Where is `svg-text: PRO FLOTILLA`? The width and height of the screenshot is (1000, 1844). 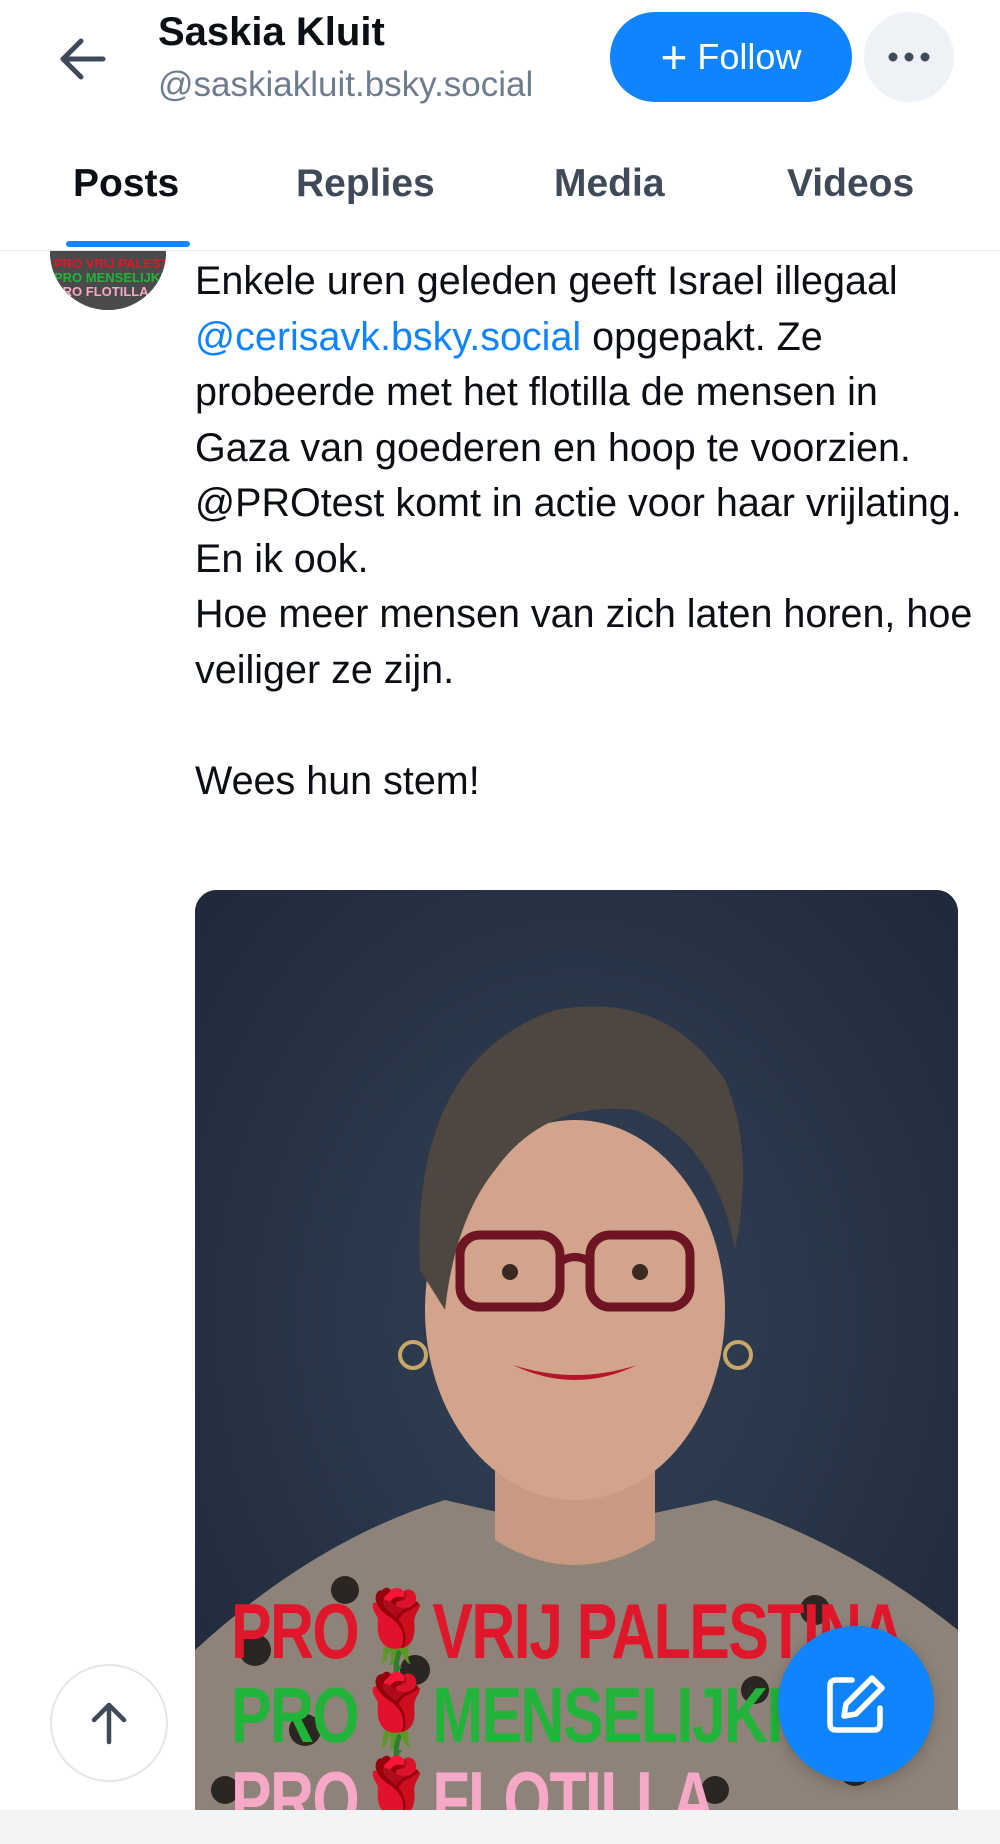
svg-text: PRO FLOTILLA is located at coordinates (101, 291).